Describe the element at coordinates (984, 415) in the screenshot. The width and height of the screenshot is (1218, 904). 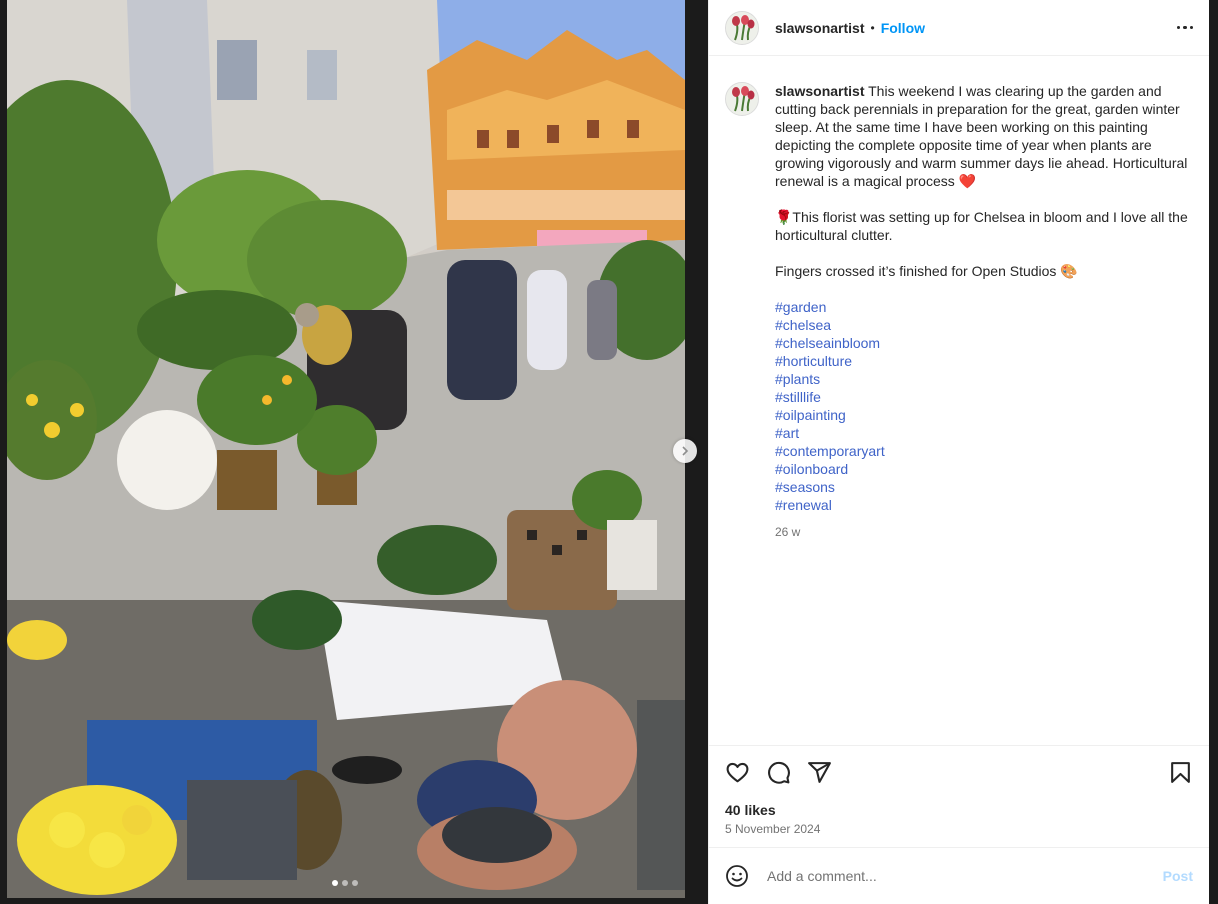
I see `hashtag-link: #oilpainting` at that location.